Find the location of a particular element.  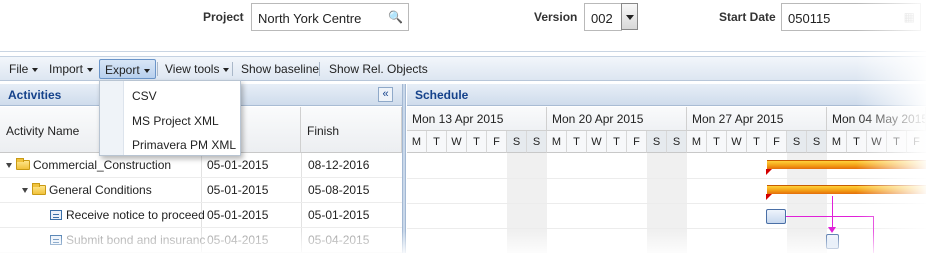

folder-icon is located at coordinates (39, 189).